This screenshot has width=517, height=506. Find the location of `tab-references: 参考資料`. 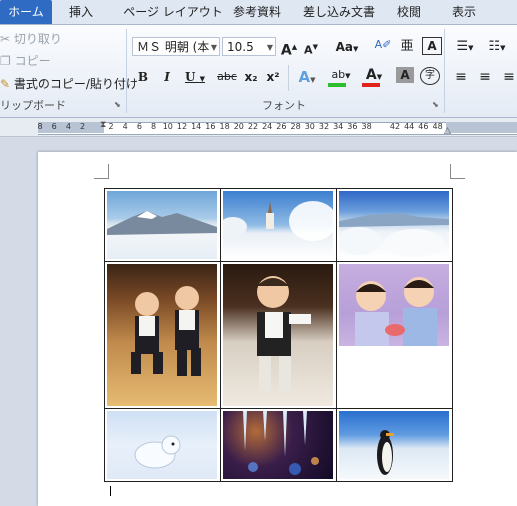

tab-references: 参考資料 is located at coordinates (257, 12).